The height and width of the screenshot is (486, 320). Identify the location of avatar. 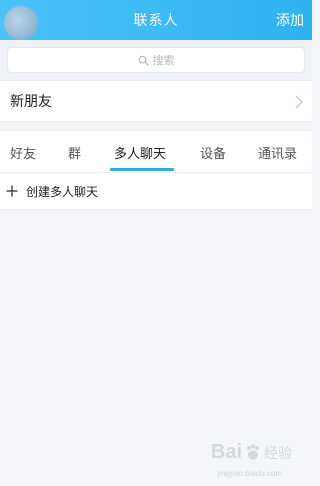
(21, 23).